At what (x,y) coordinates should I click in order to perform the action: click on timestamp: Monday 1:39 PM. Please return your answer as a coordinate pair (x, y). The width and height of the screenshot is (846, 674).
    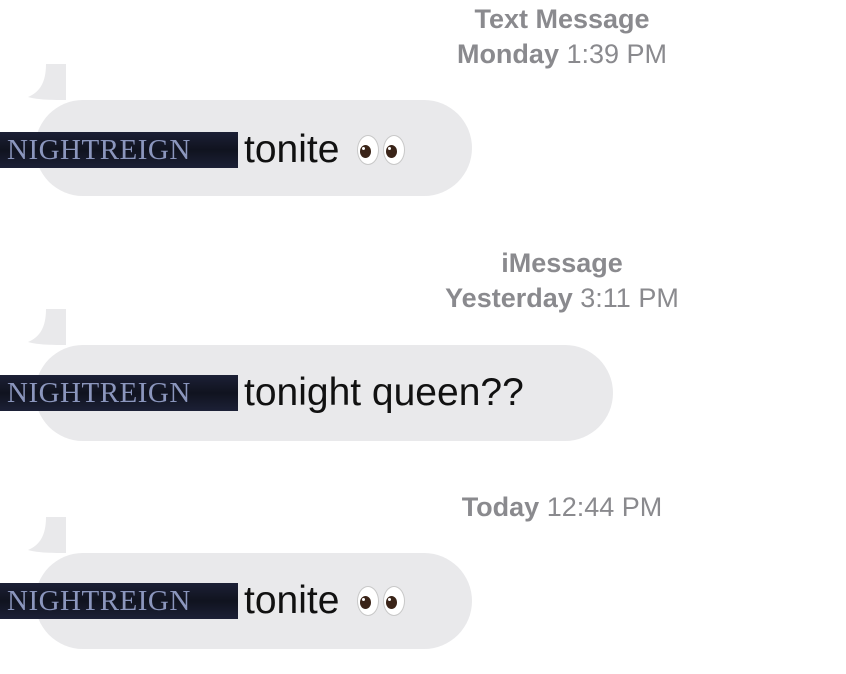
    Looking at the image, I should click on (562, 54).